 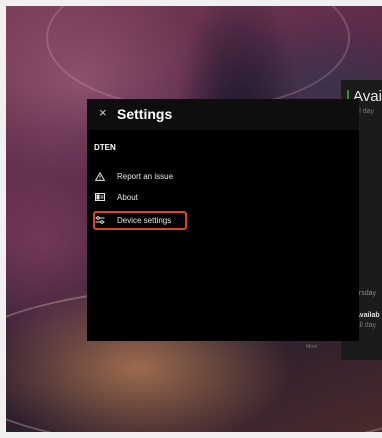 I want to click on sliders-icon, so click(x=100, y=220).